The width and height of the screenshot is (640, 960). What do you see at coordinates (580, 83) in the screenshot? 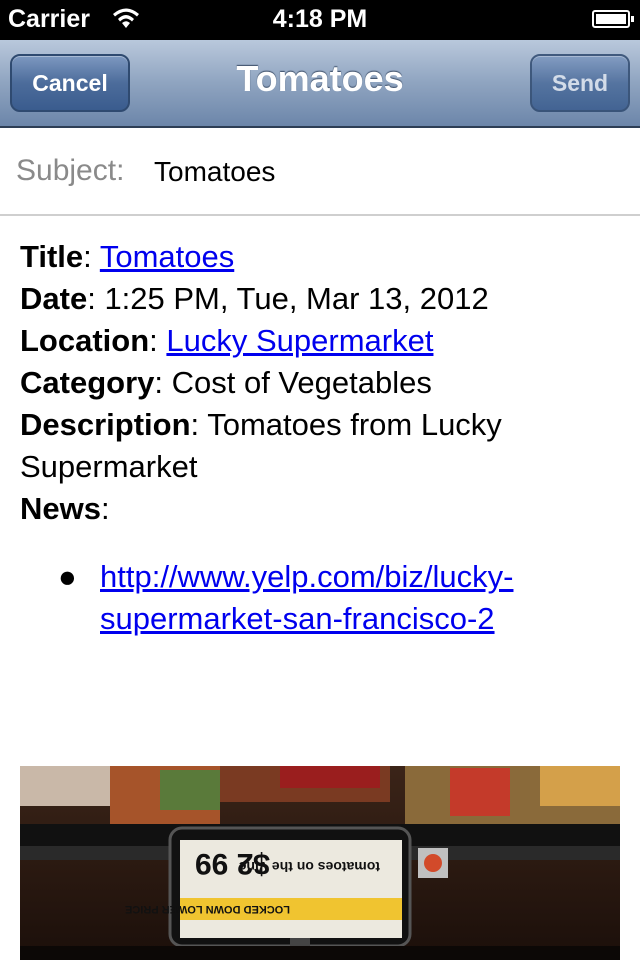
I see `send-button: Send` at bounding box center [580, 83].